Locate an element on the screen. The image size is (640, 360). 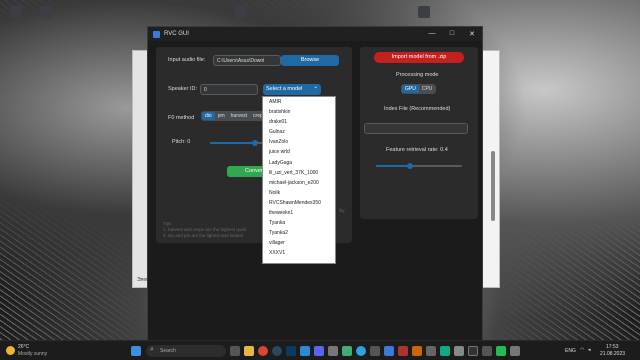
f0-option-harvest: harvest is located at coordinates (239, 116).